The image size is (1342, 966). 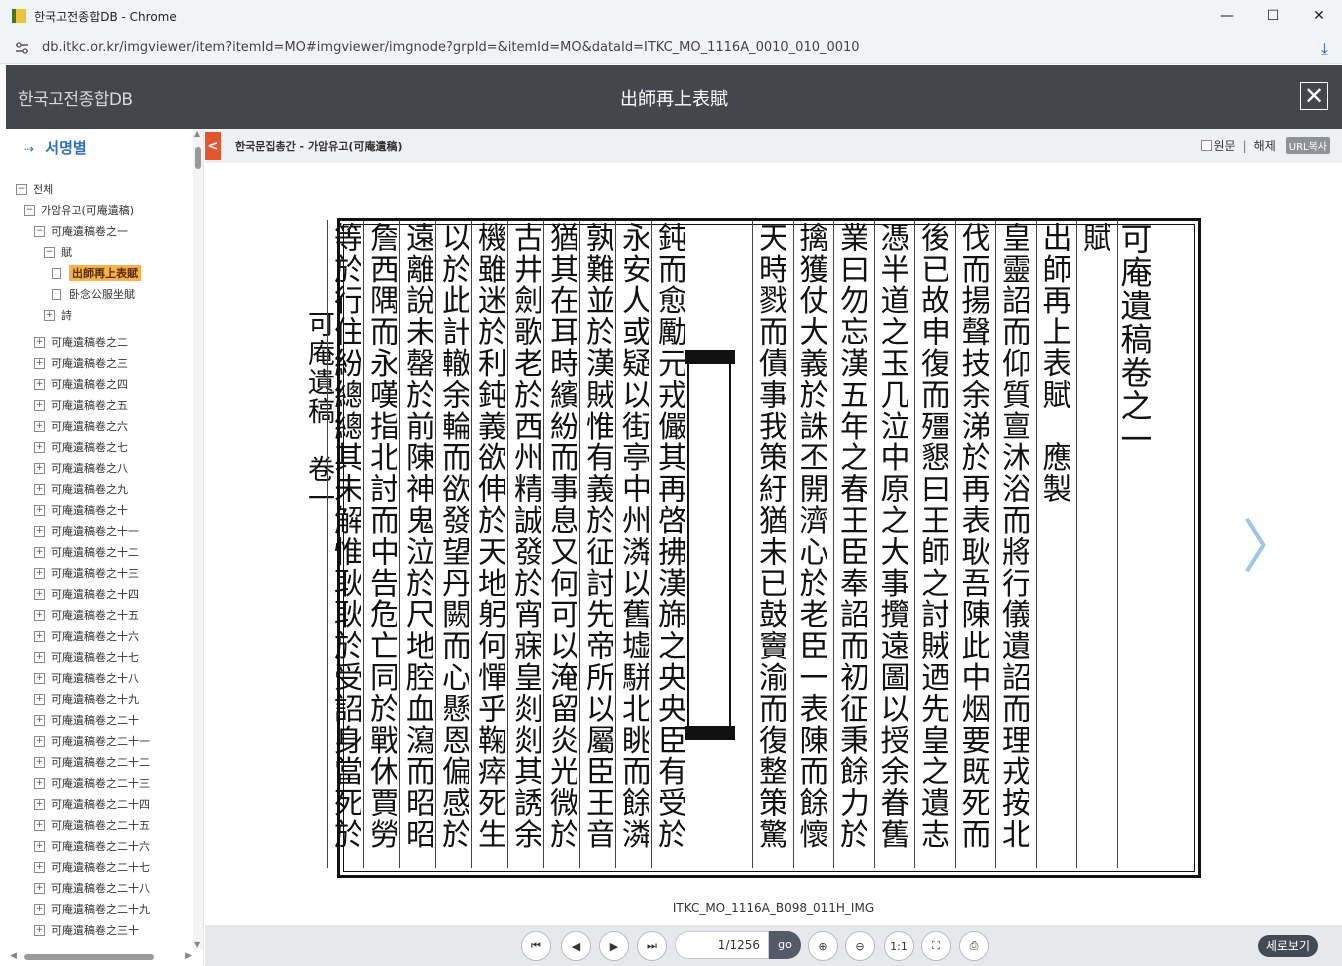 I want to click on tree-node: + 可庵遺稿卷之十, so click(x=81, y=510).